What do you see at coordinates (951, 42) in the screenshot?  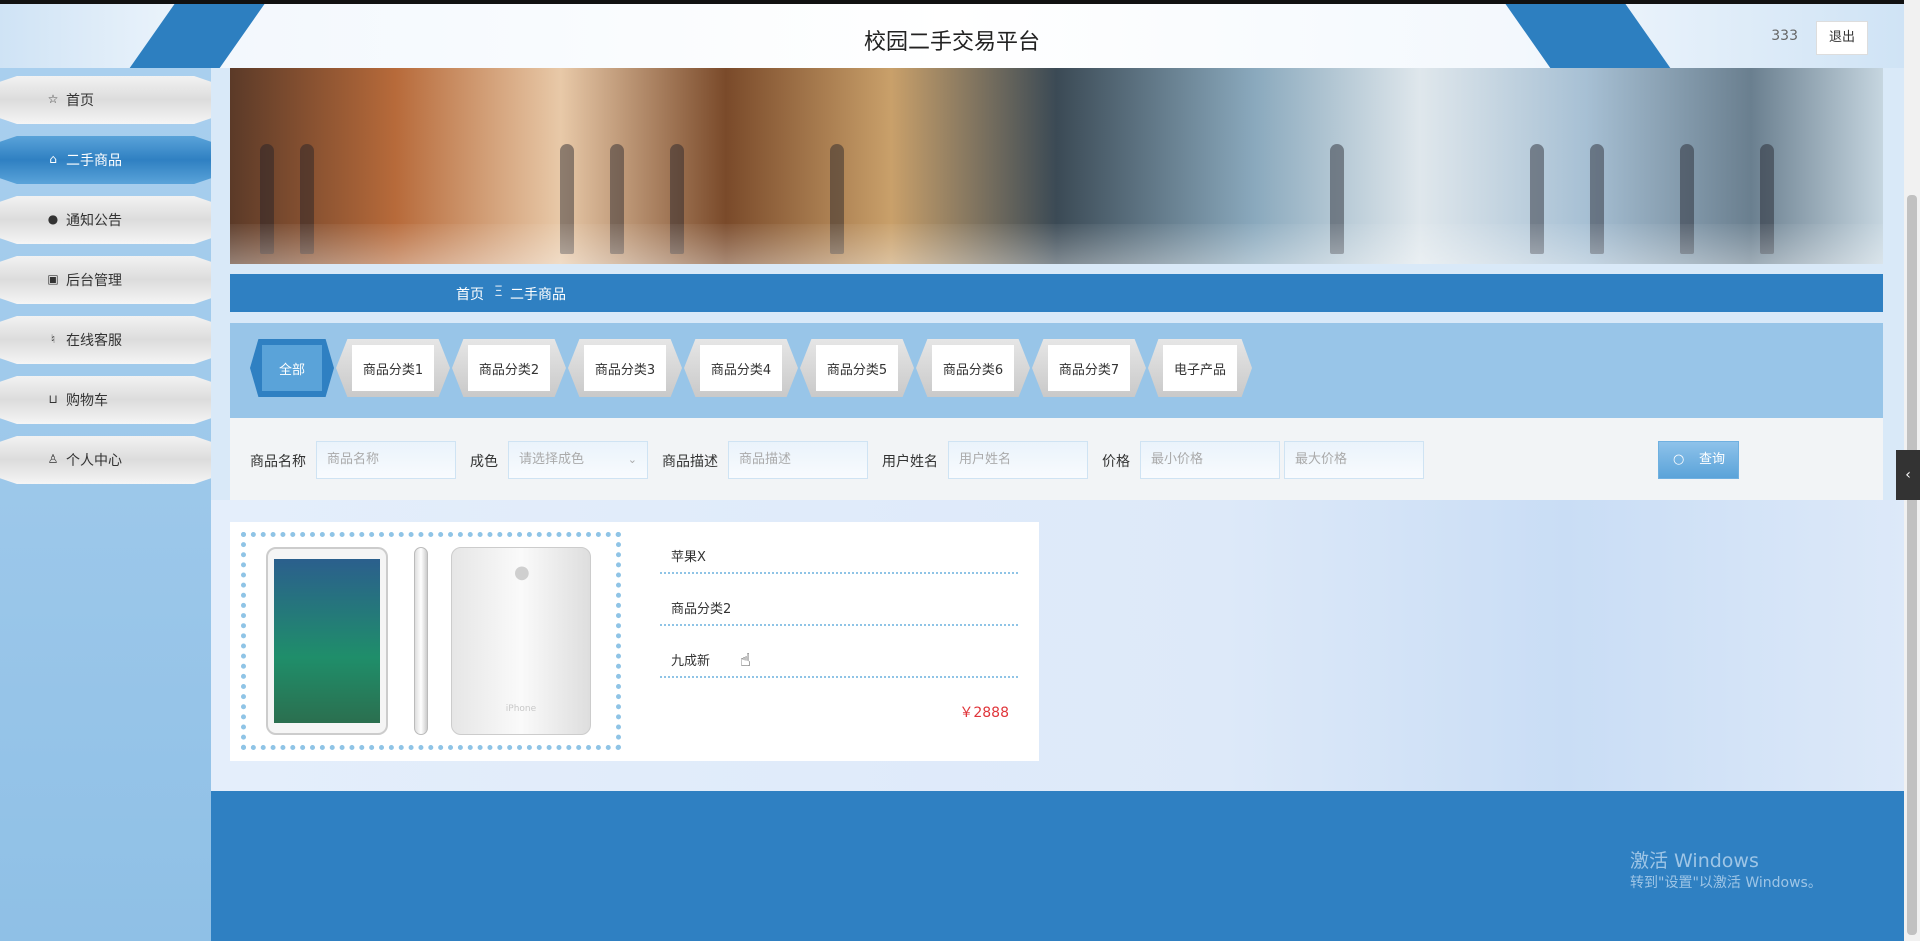 I see `site-title: 校园二手交易平台` at bounding box center [951, 42].